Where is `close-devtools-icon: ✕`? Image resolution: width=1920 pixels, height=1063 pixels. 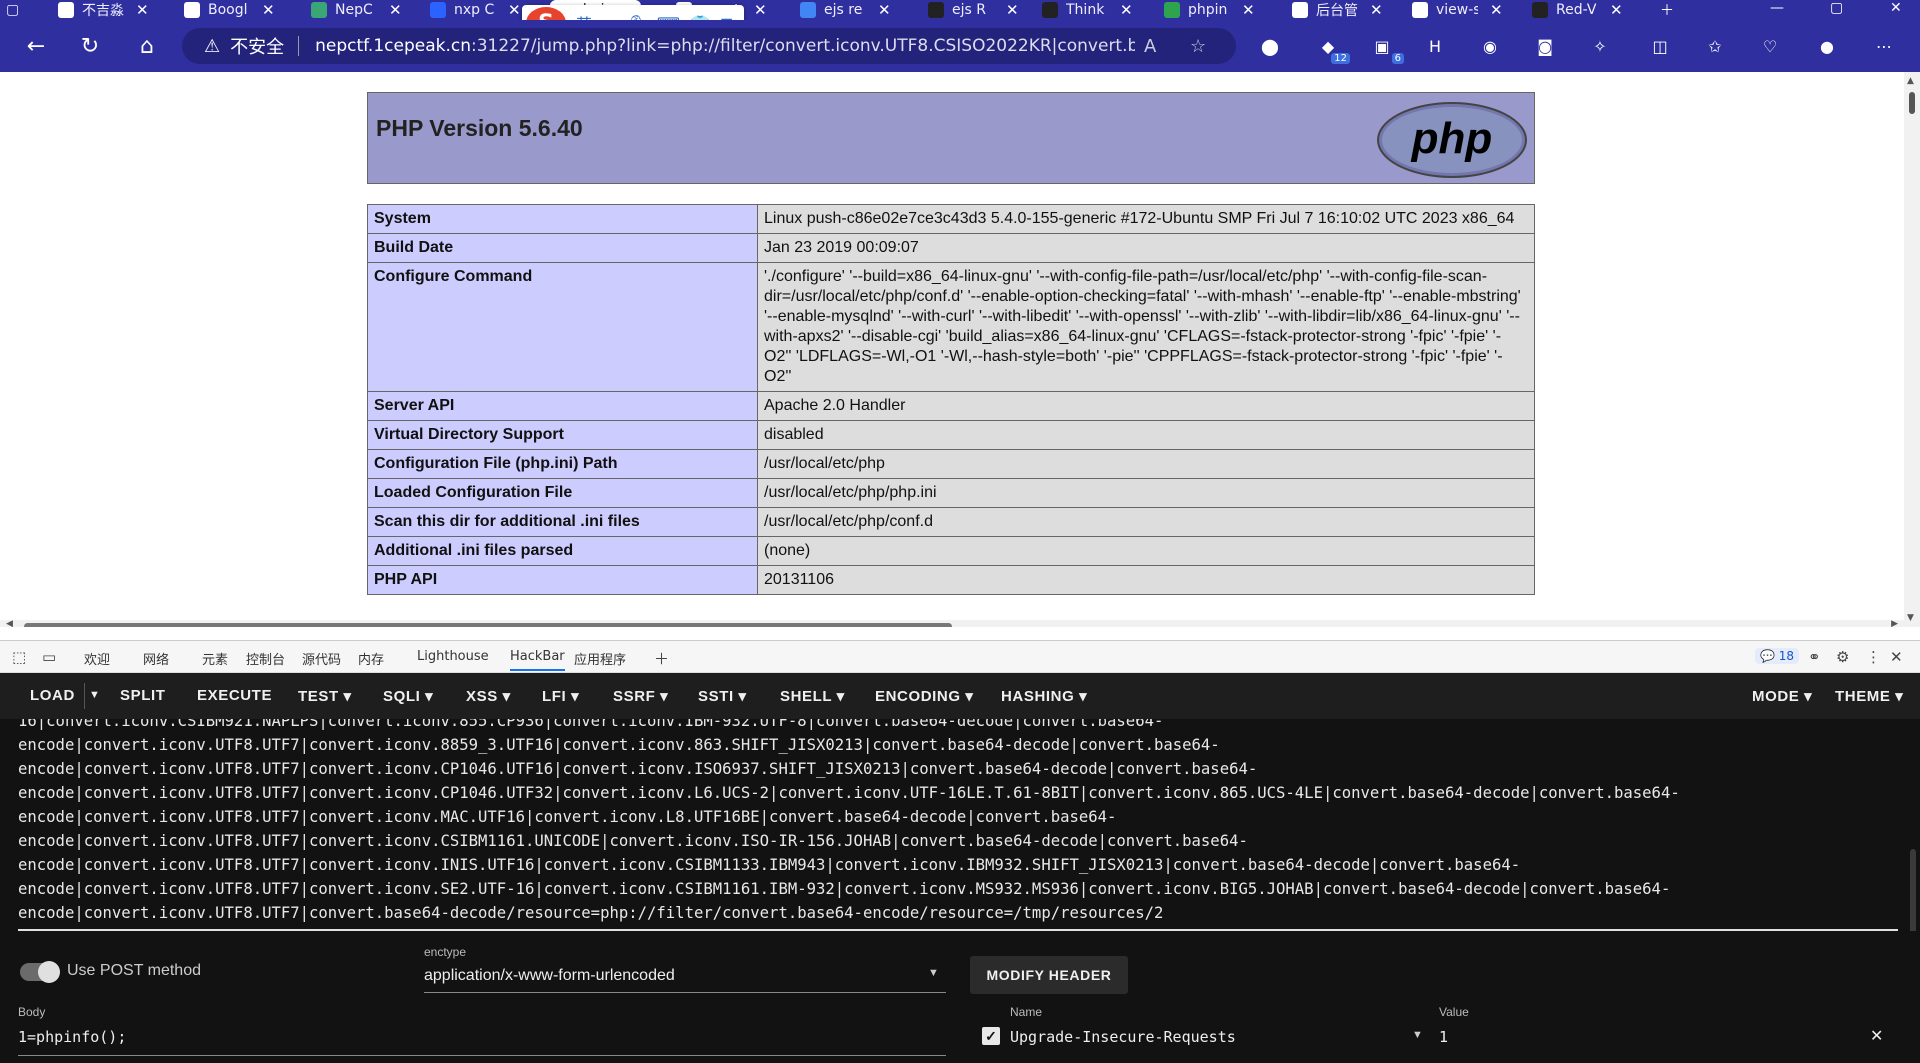
close-devtools-icon: ✕ is located at coordinates (1896, 657).